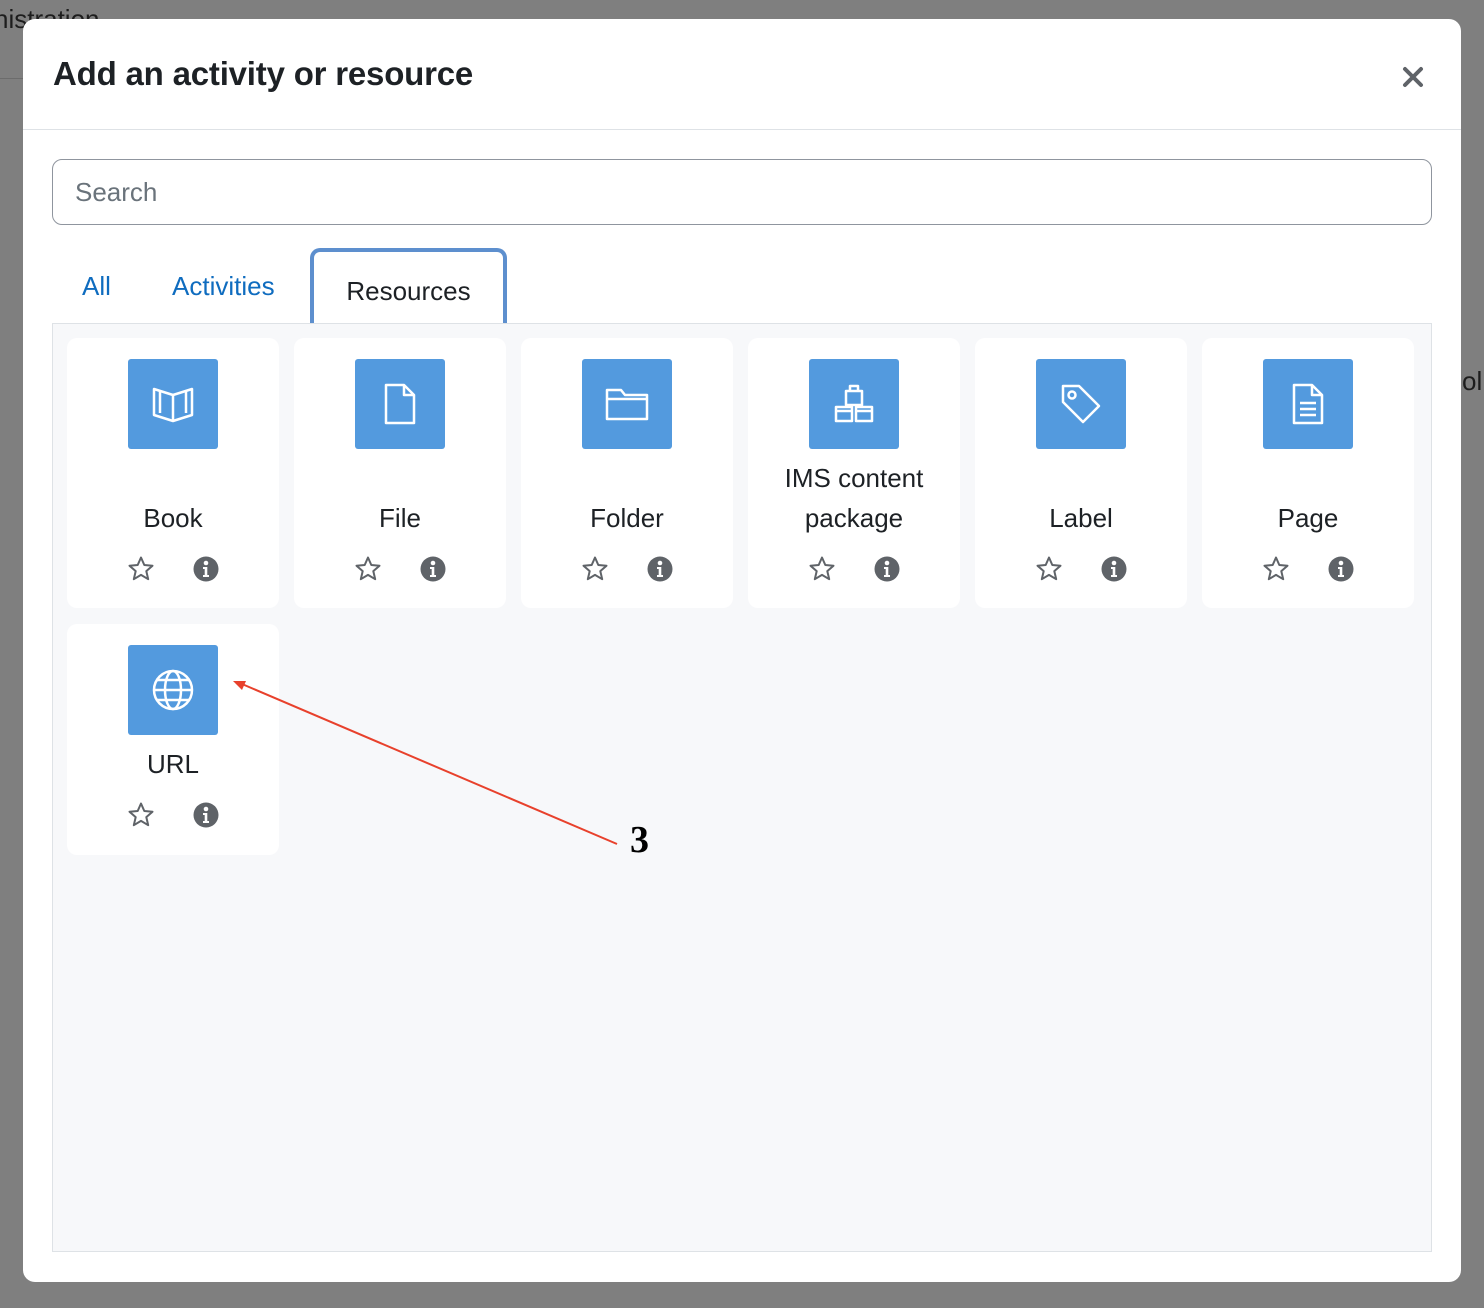 The image size is (1484, 1308). What do you see at coordinates (1308, 473) in the screenshot?
I see `resource-card-page: Page` at bounding box center [1308, 473].